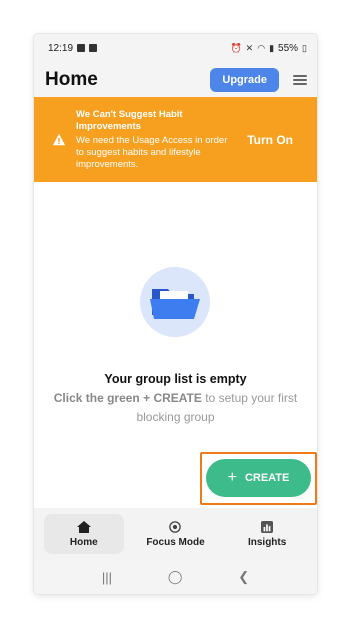 This screenshot has width=350, height=631. I want to click on nav-insights: Insights, so click(267, 534).